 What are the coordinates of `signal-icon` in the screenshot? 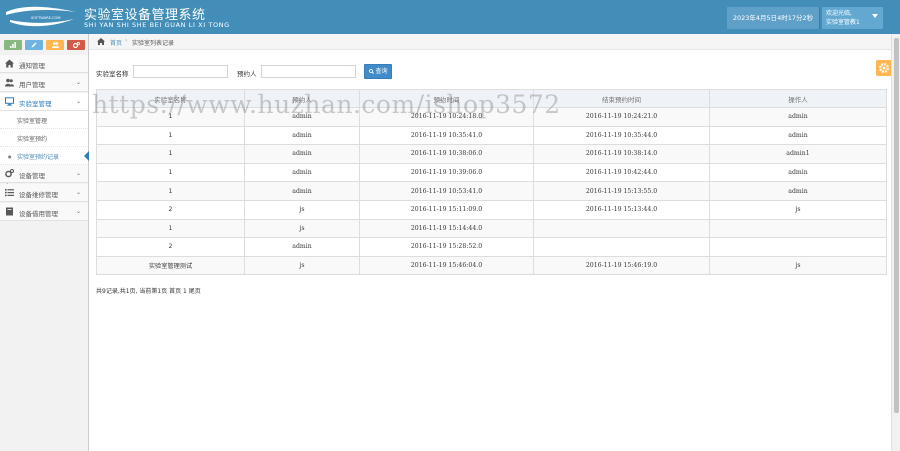 It's located at (13, 45).